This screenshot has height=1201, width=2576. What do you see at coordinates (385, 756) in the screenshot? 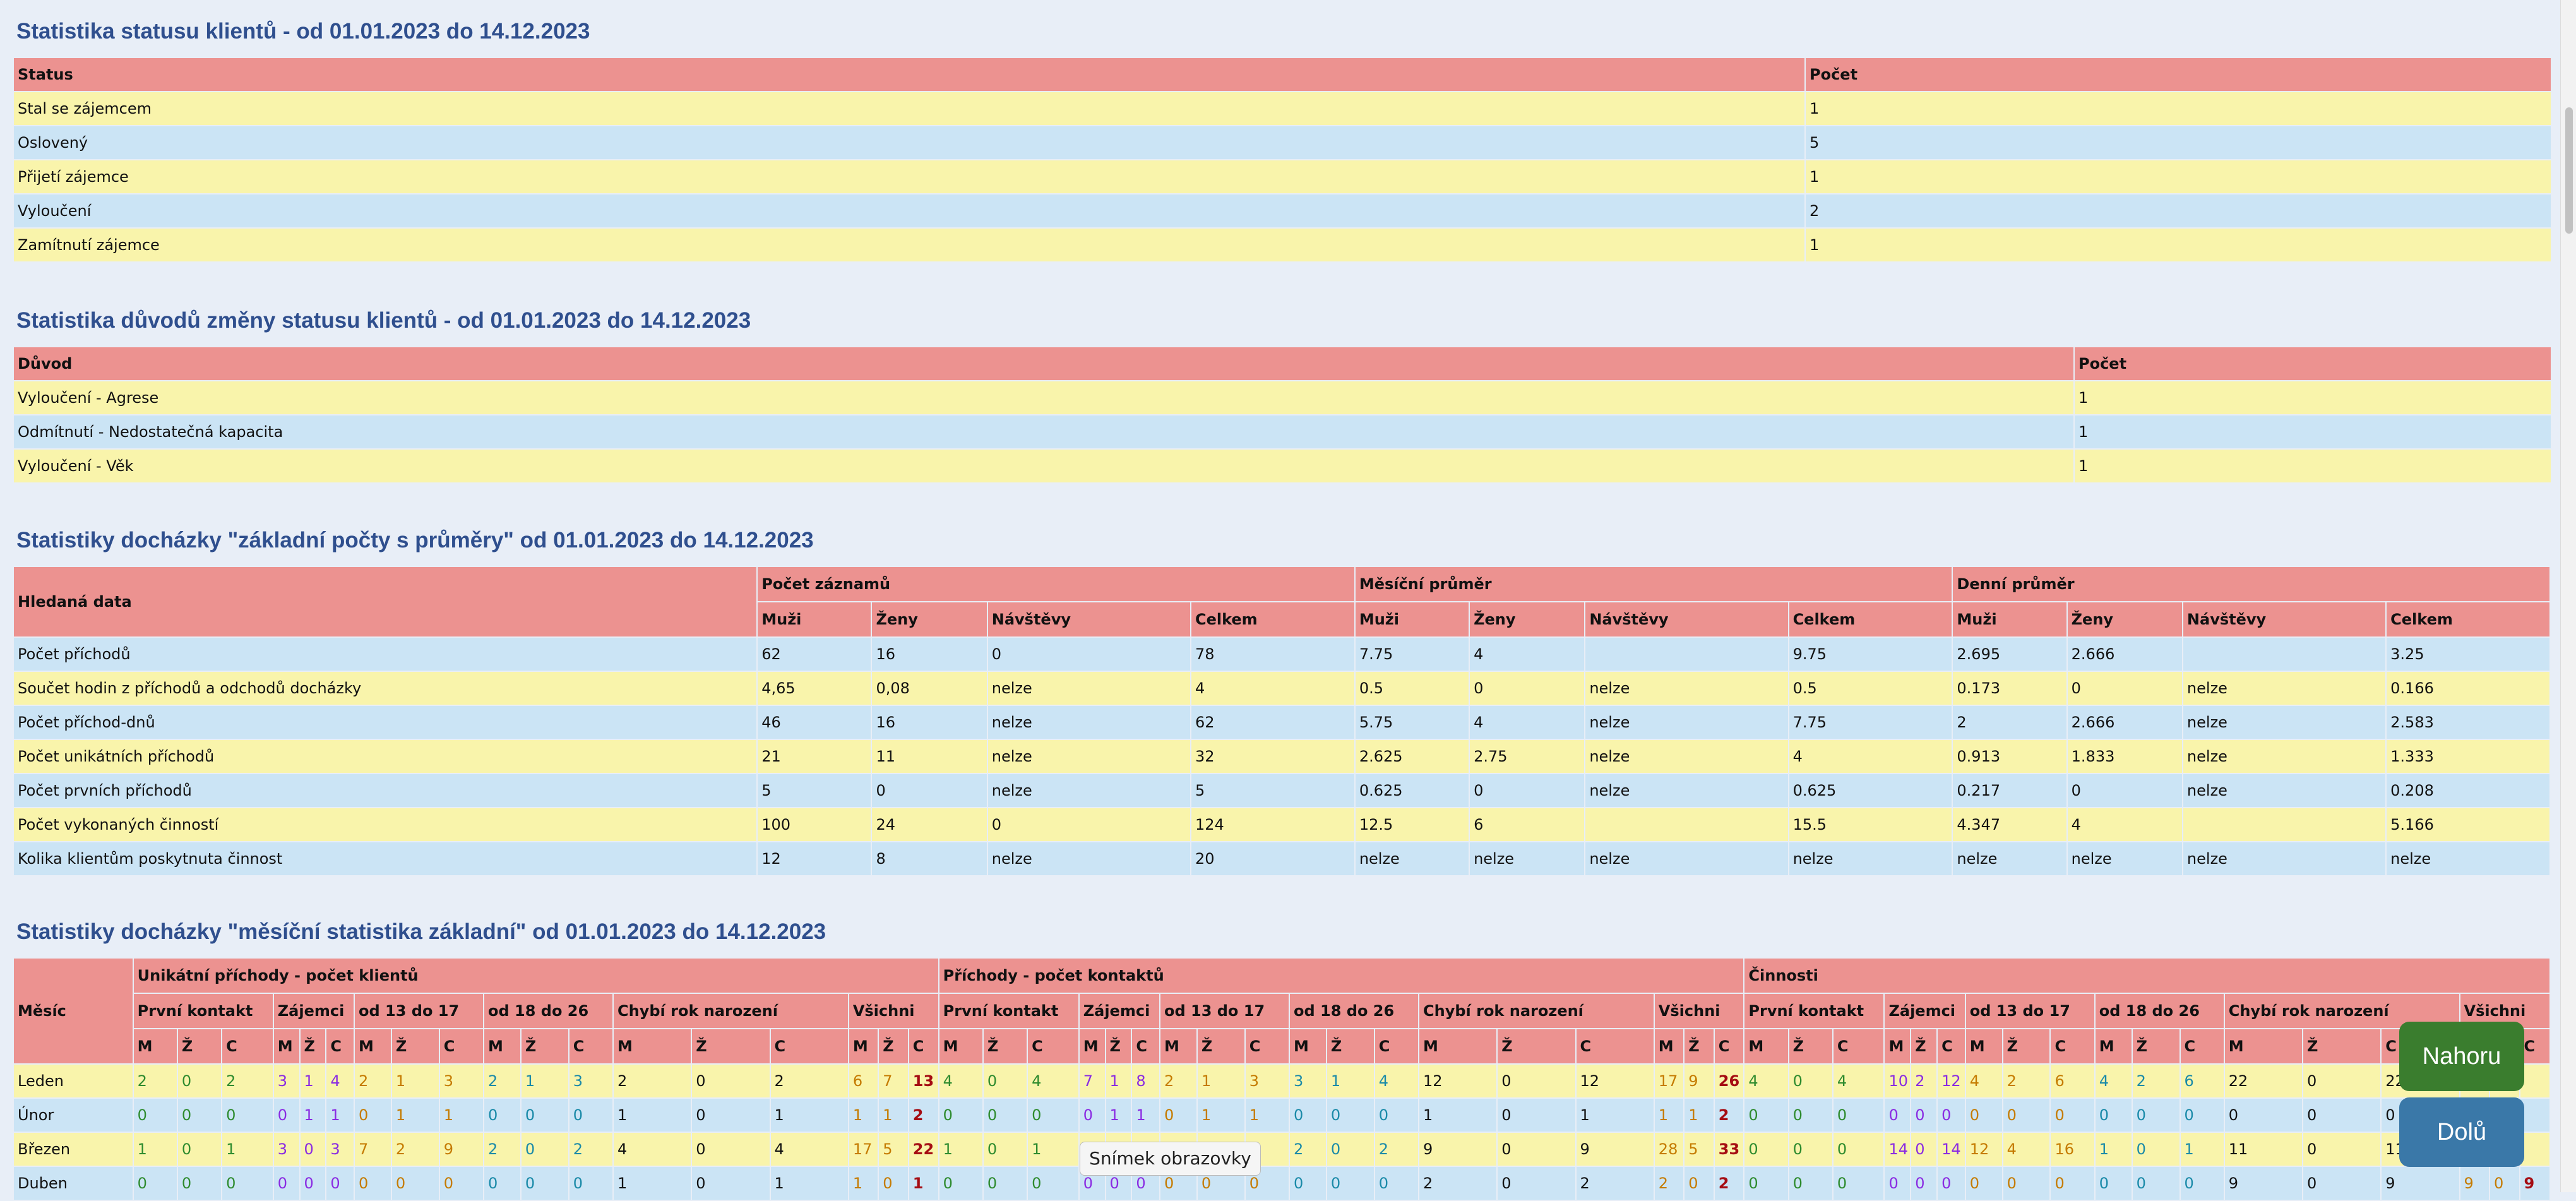
I see `row-label: Počet unikátních příchodů` at bounding box center [385, 756].